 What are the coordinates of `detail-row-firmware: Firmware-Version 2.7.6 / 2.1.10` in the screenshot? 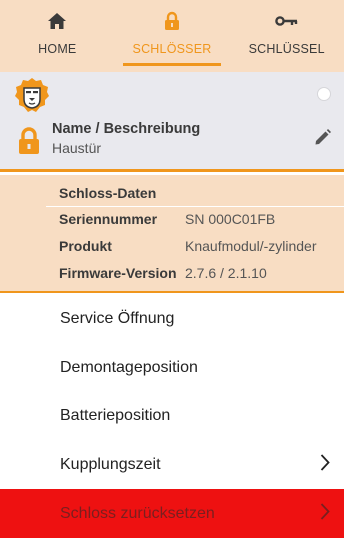 It's located at (201, 276).